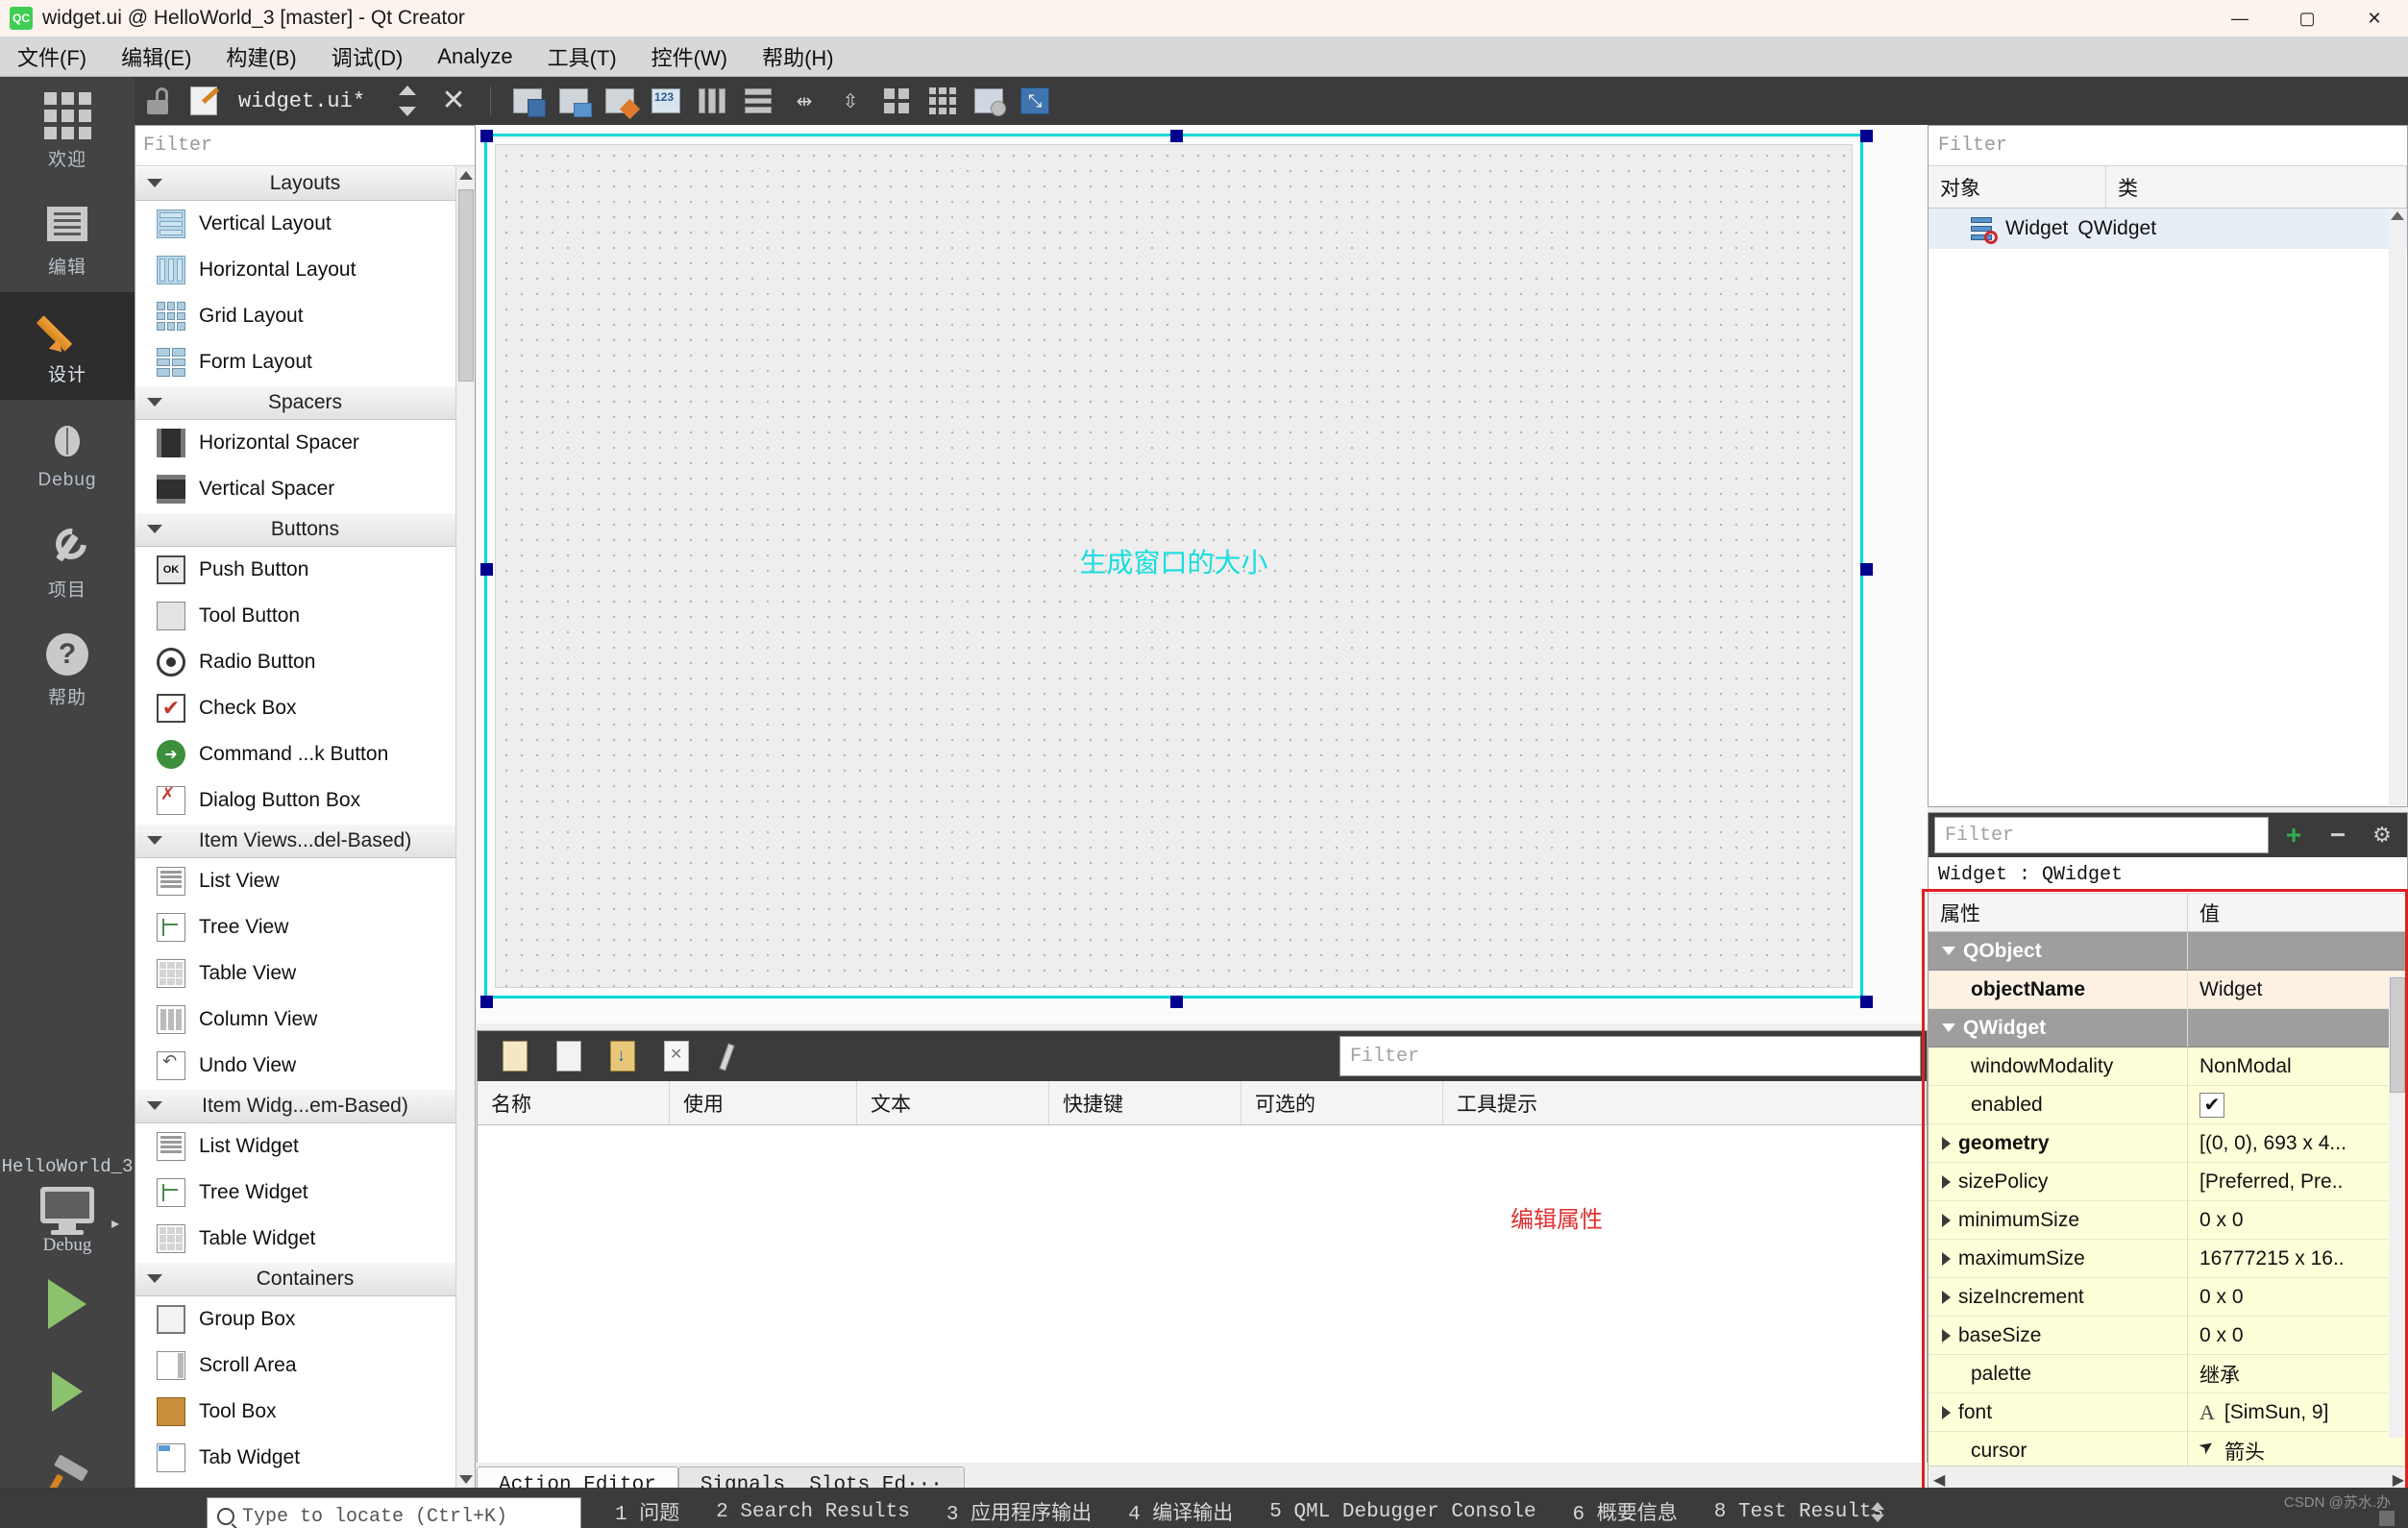 The width and height of the screenshot is (2408, 1528). What do you see at coordinates (582, 57) in the screenshot?
I see `menu-tools: 工具(T)` at bounding box center [582, 57].